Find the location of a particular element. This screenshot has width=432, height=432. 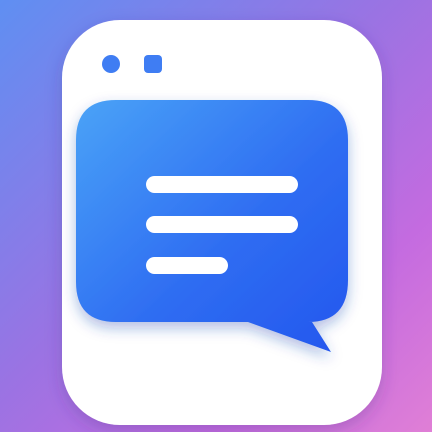

circle-dot-icon is located at coordinates (111, 64).